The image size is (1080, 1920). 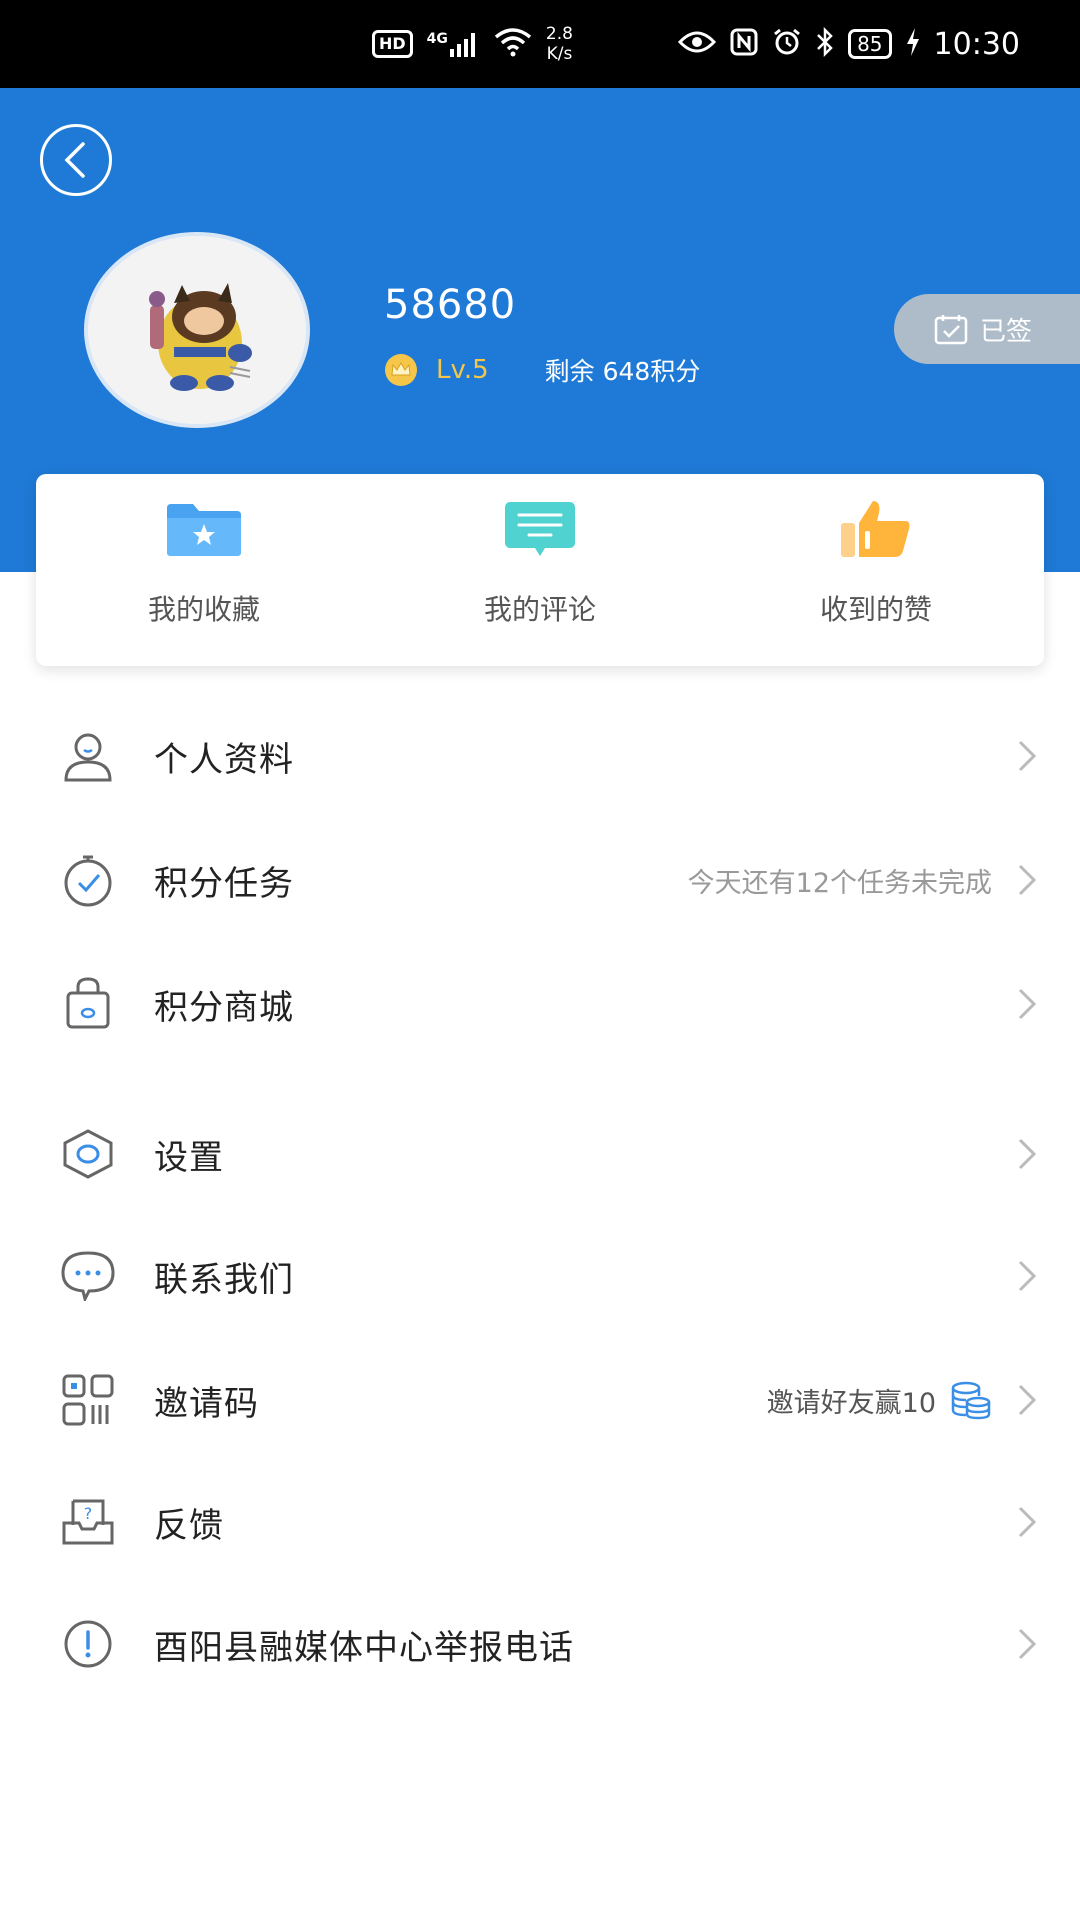 I want to click on coins-icon, so click(x=971, y=1400).